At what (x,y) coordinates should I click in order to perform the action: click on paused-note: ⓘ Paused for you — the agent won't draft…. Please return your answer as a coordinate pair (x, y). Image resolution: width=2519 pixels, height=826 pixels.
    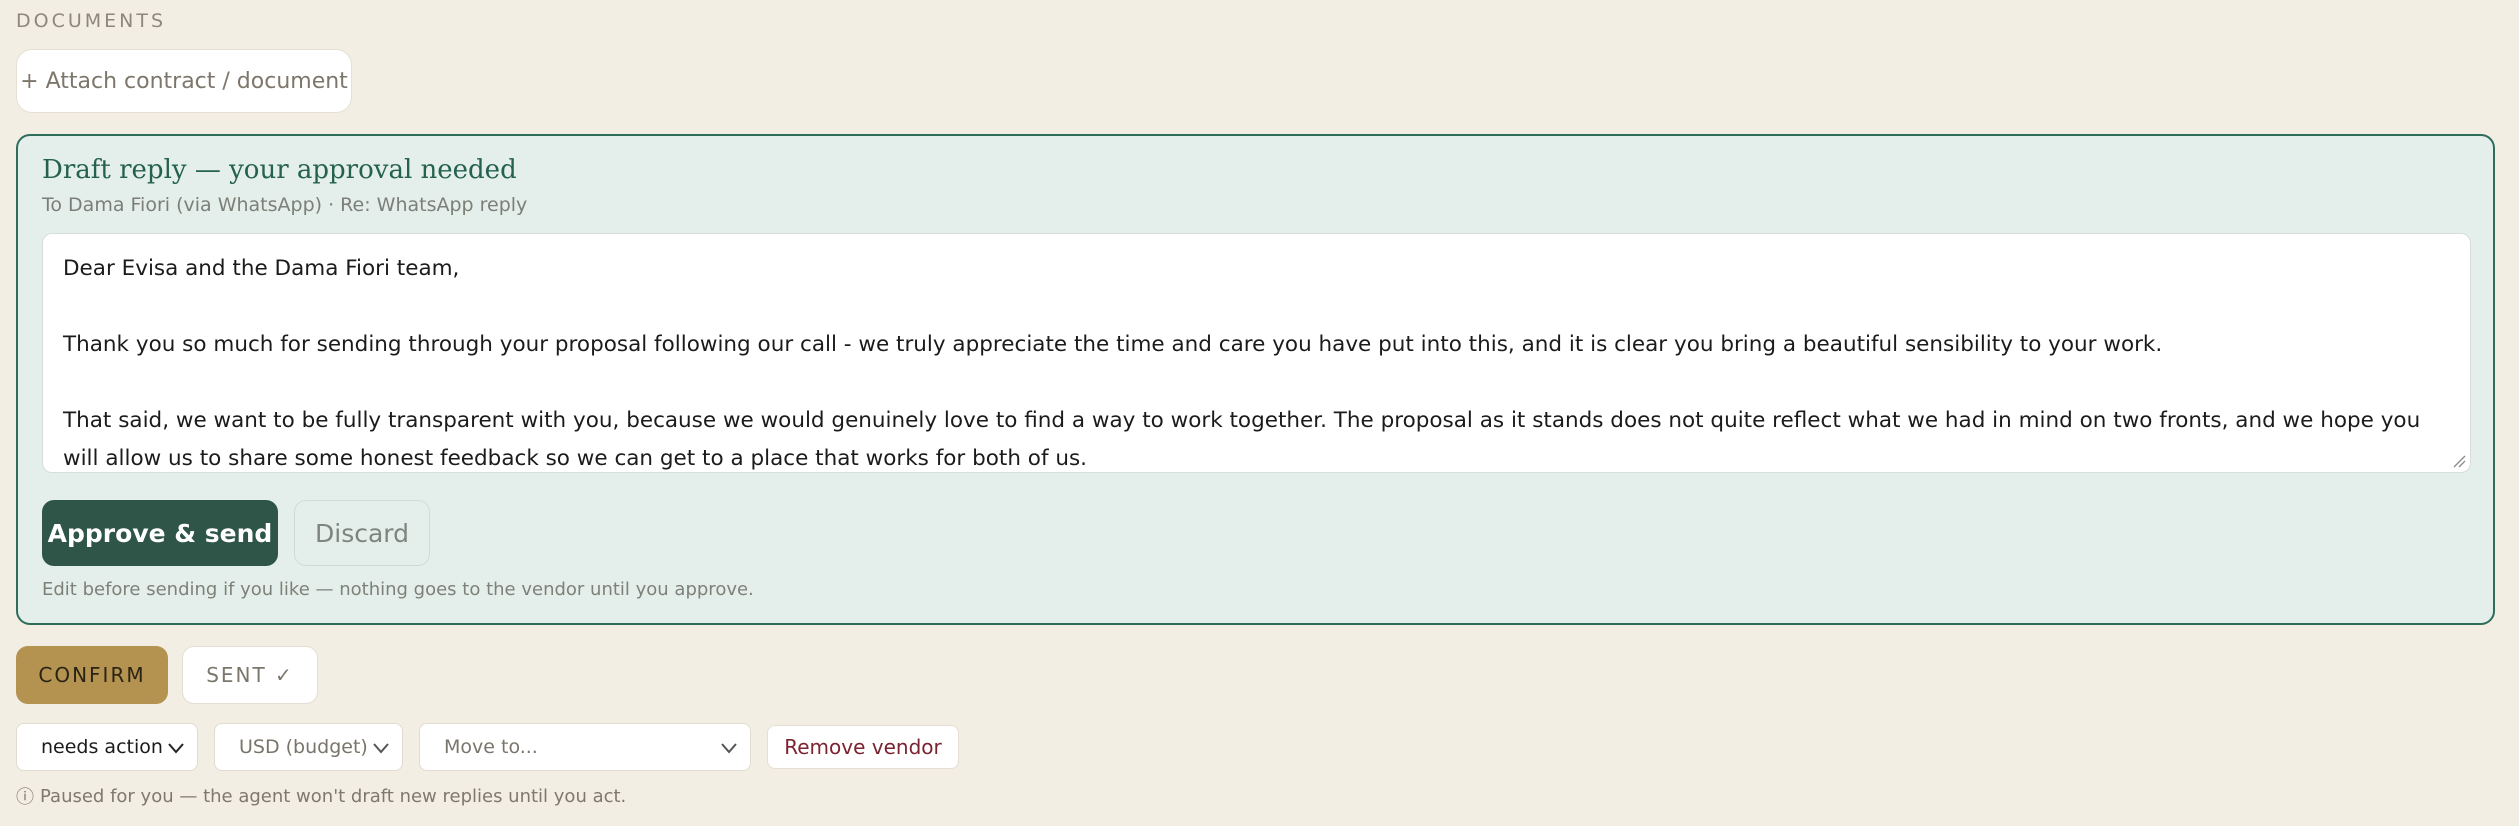
    Looking at the image, I should click on (321, 796).